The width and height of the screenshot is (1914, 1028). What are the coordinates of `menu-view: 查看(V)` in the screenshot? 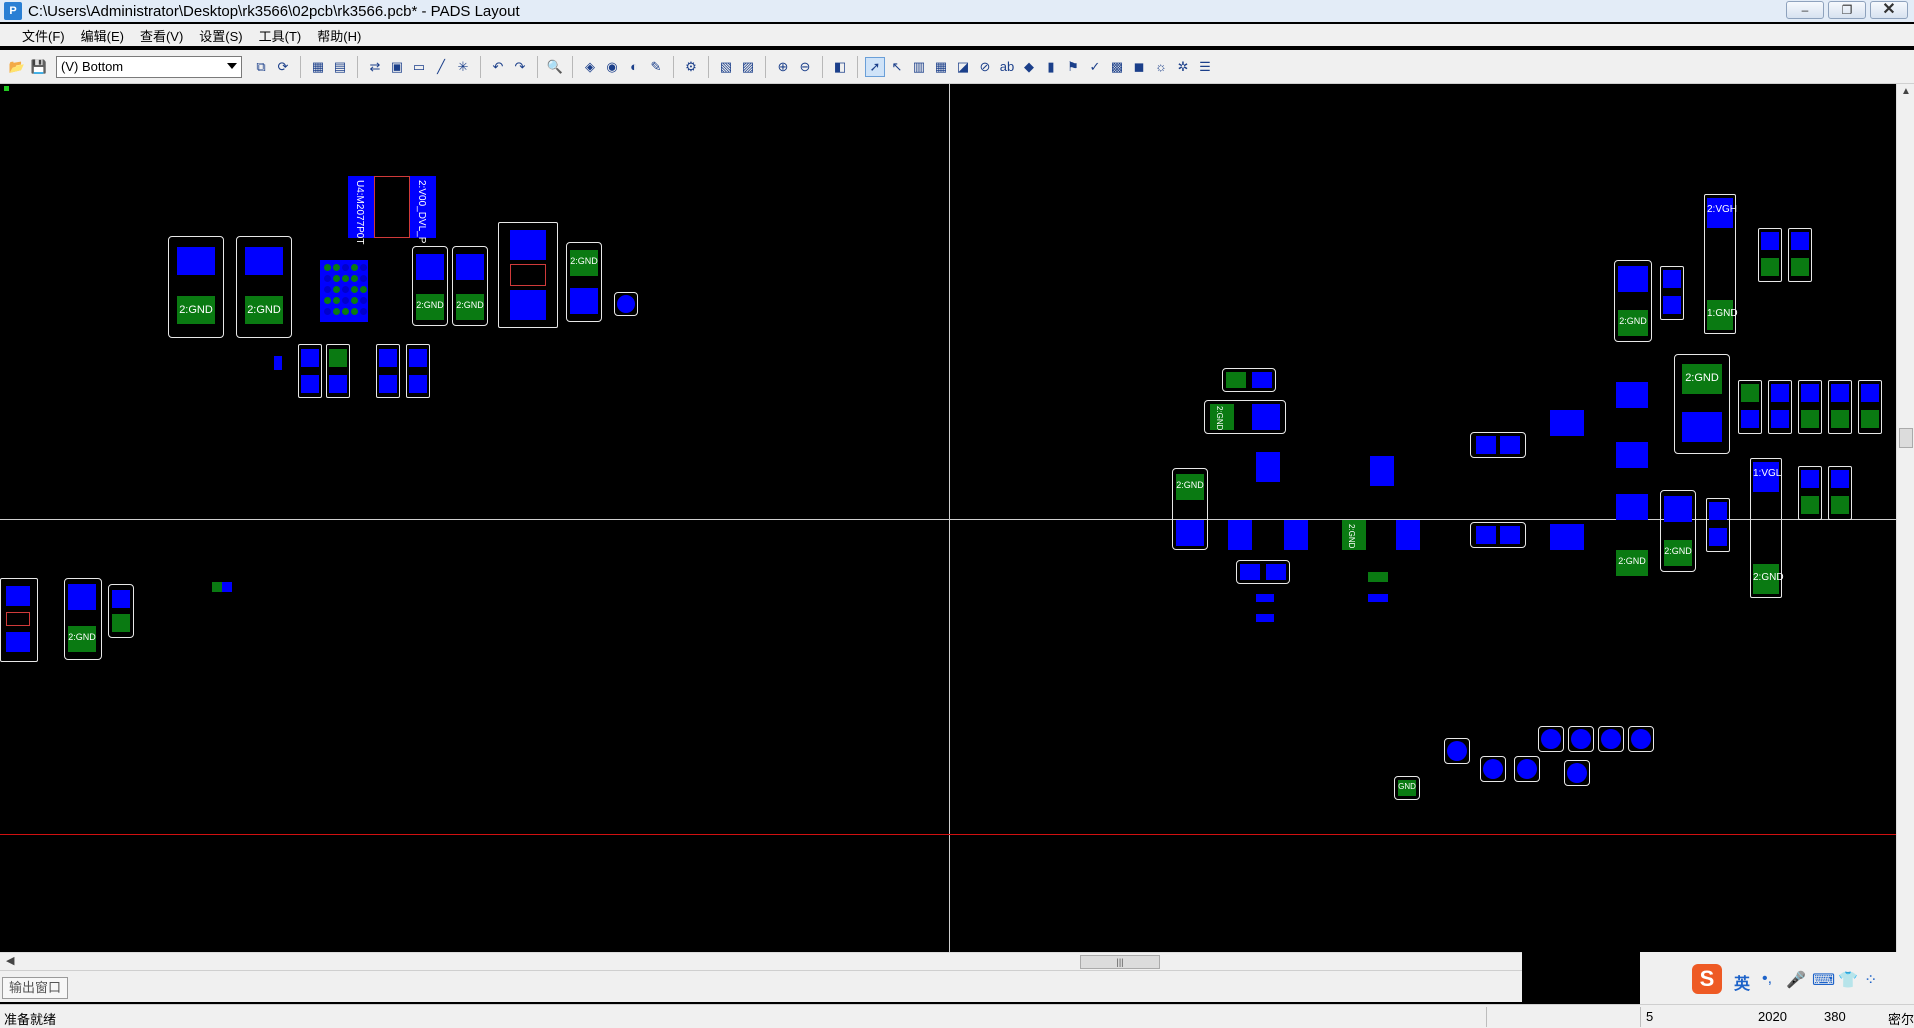 It's located at (161, 35).